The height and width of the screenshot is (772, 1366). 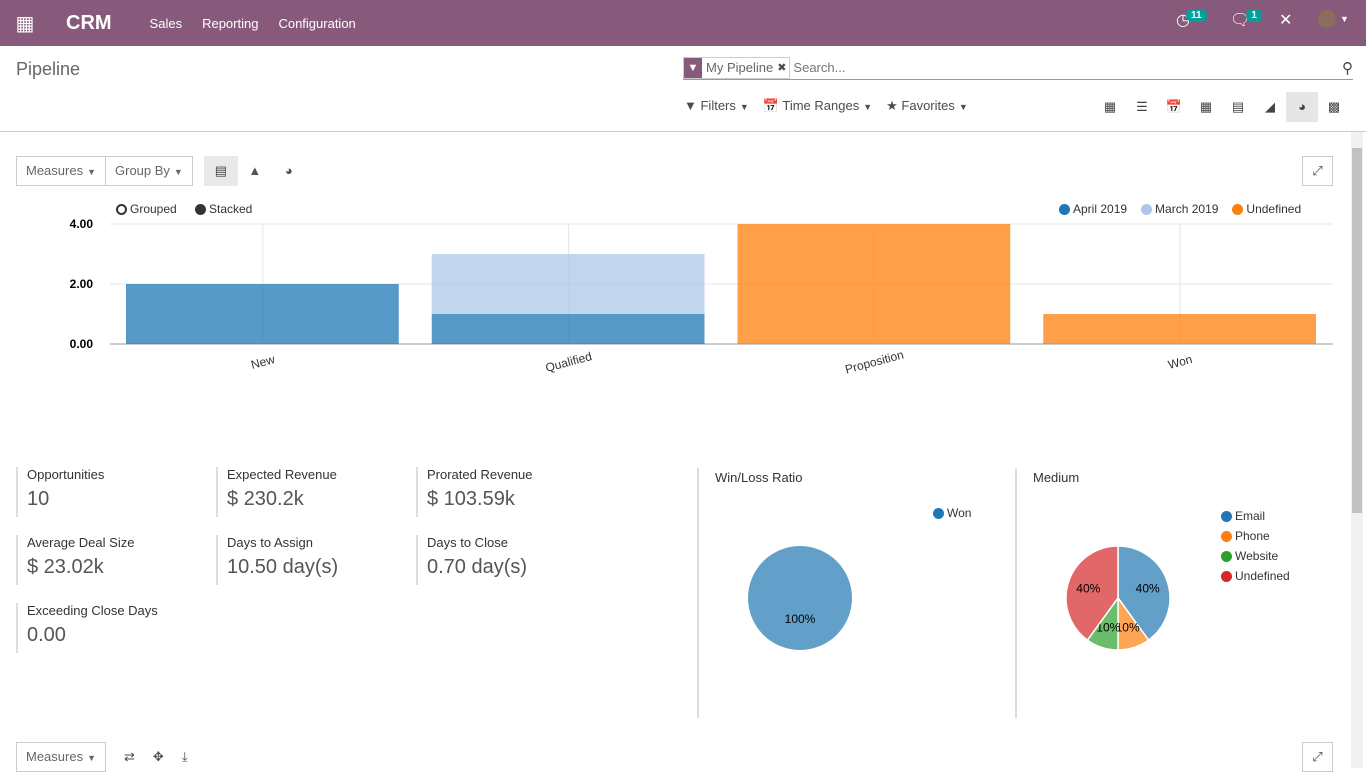 I want to click on legend-label: Email, so click(x=1250, y=516).